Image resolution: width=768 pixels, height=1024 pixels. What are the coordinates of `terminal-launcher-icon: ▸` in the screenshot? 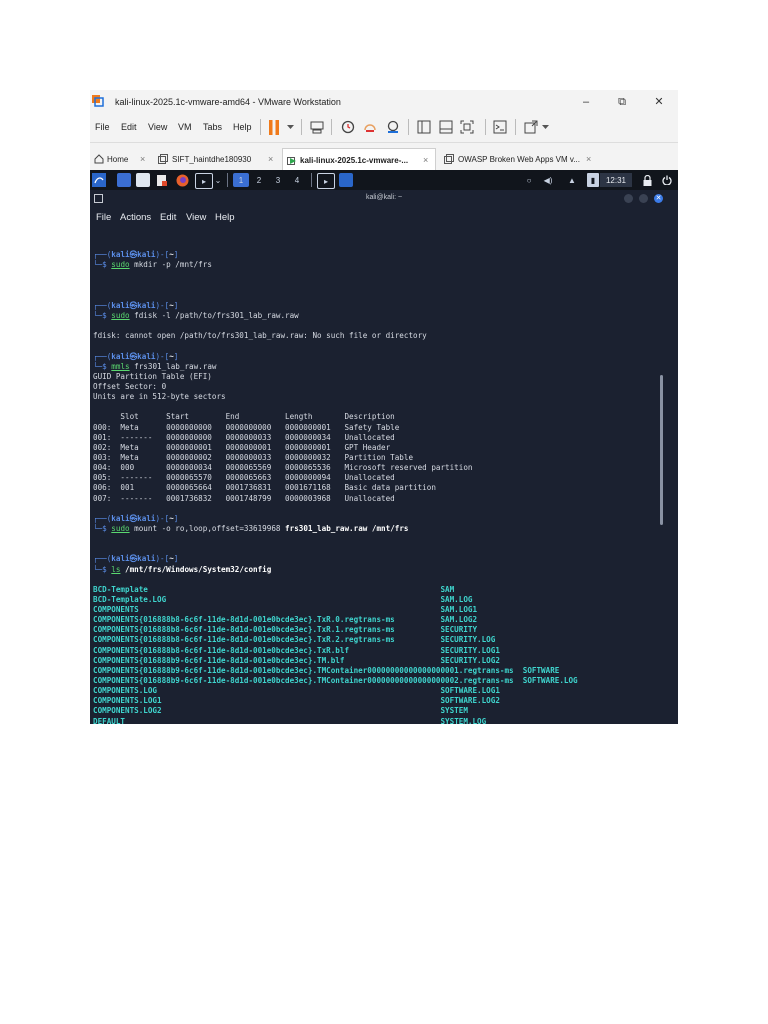 It's located at (204, 181).